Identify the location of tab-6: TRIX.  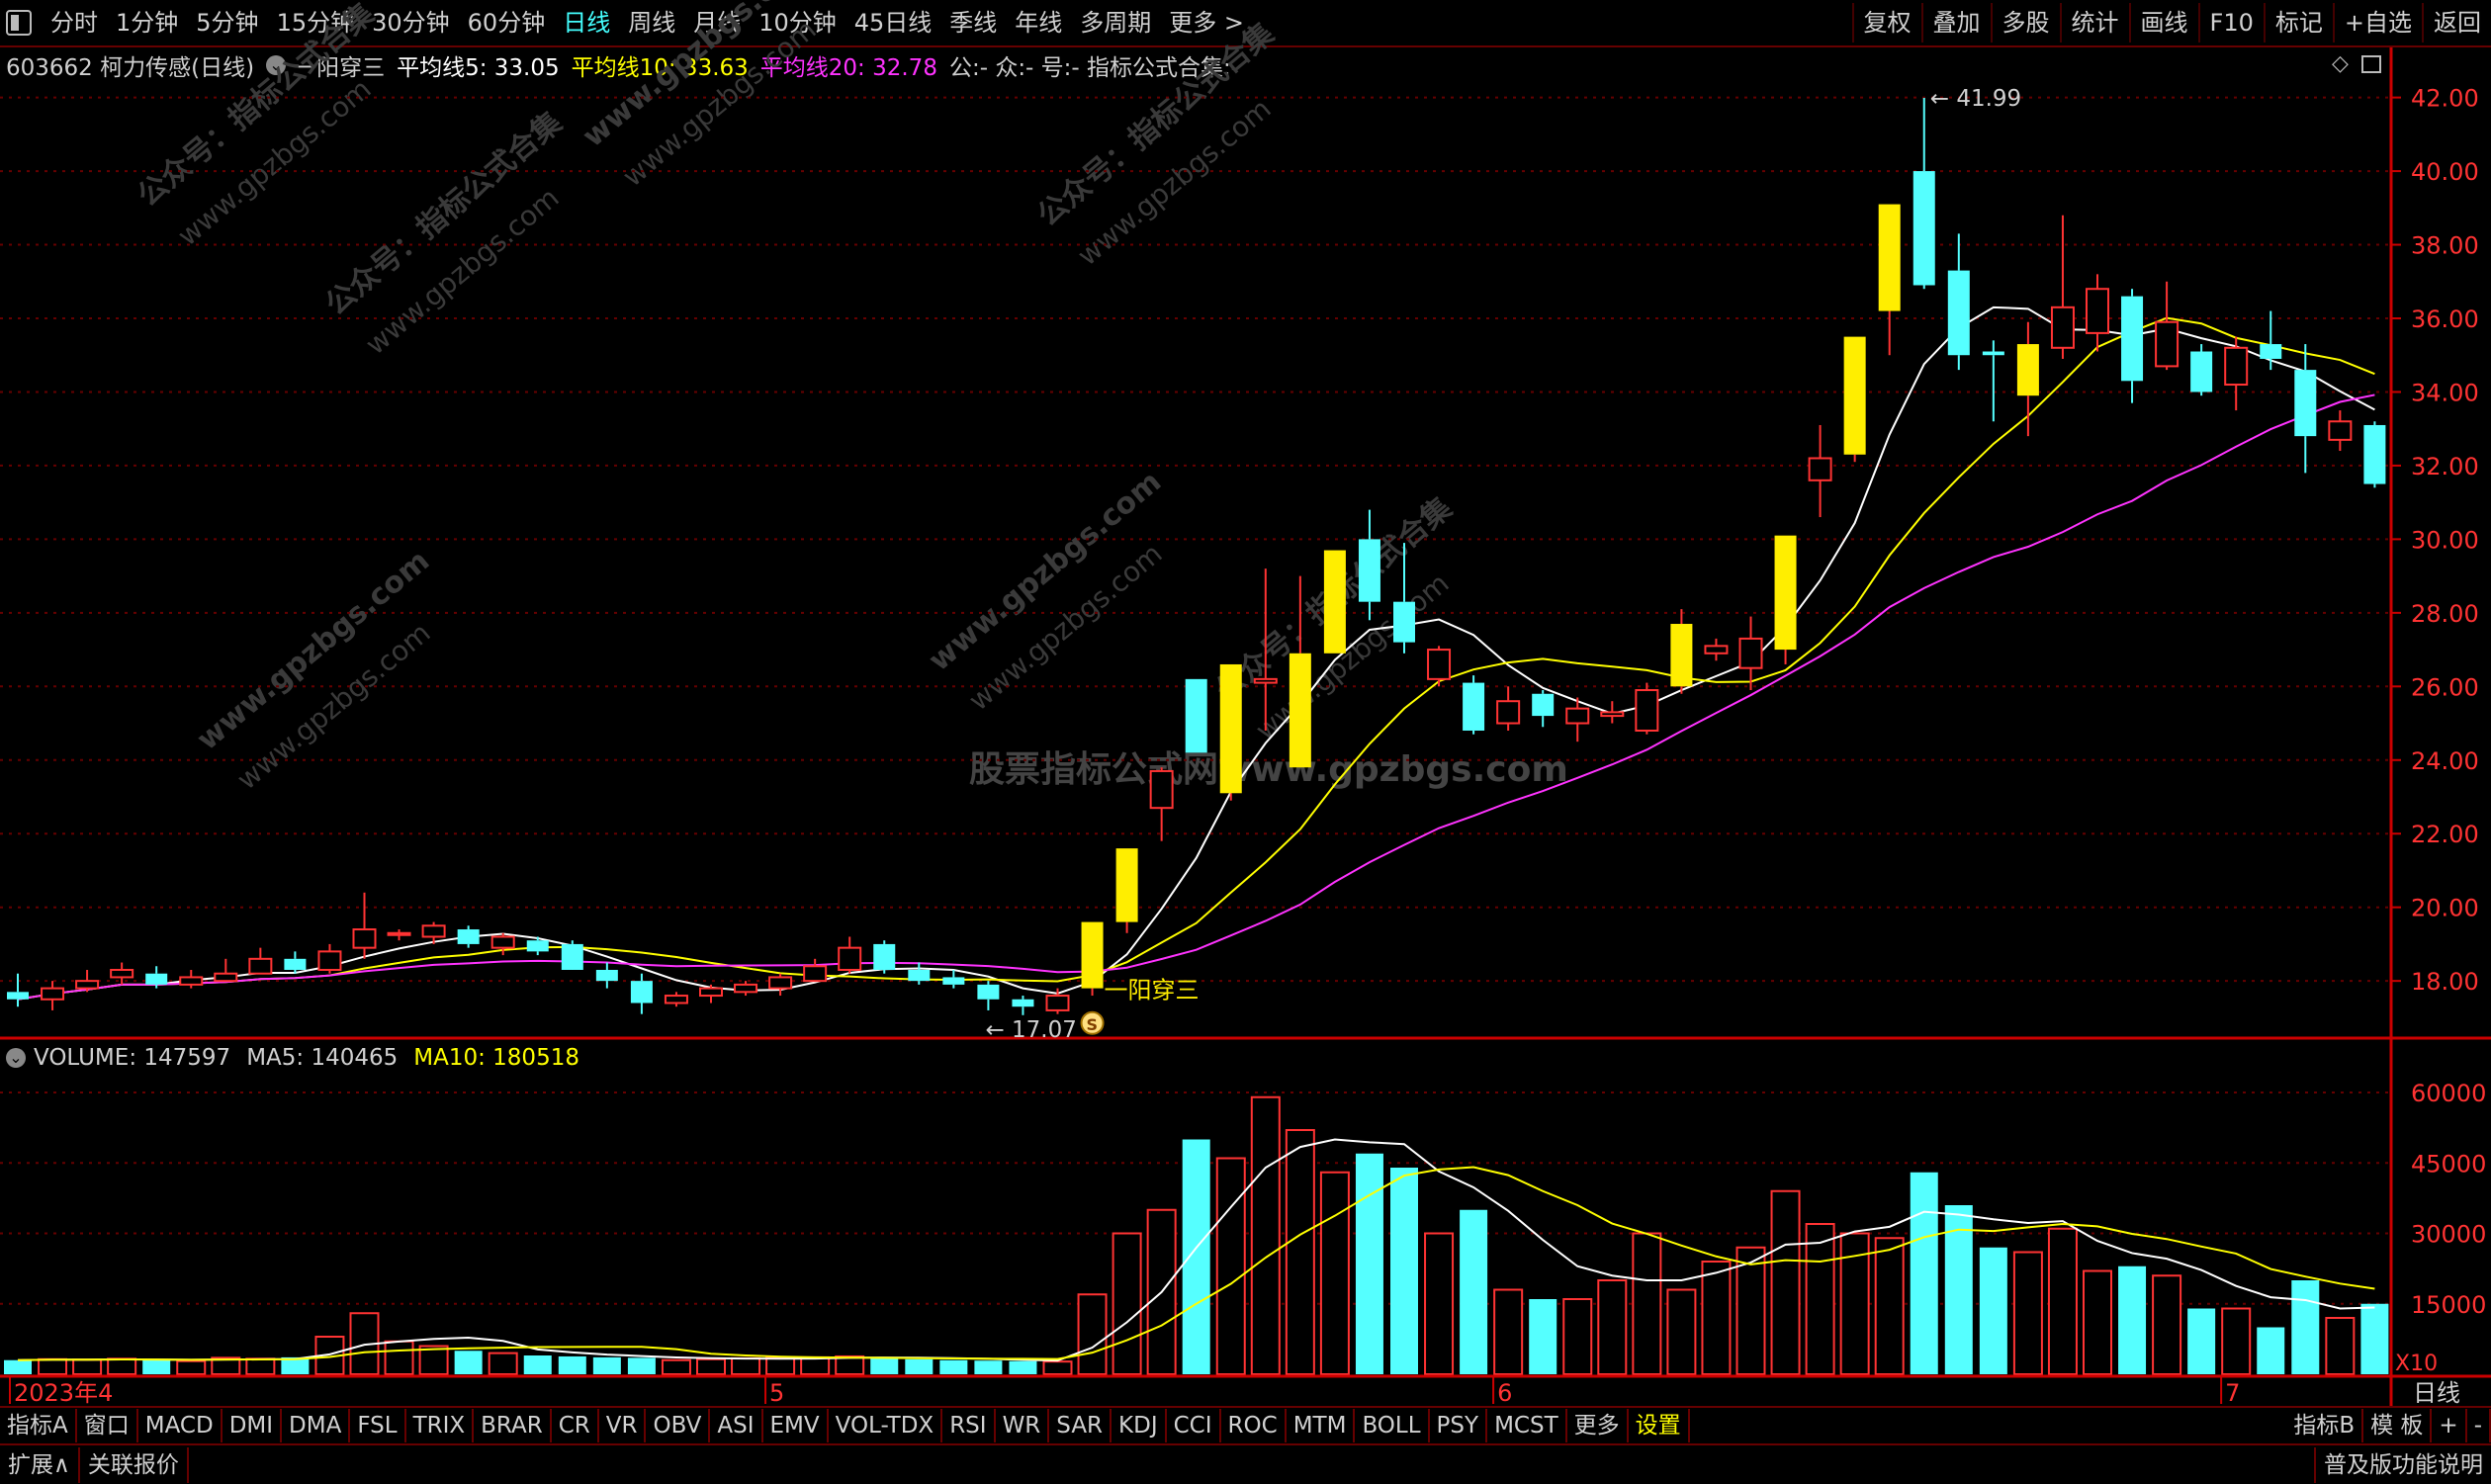
(440, 1425).